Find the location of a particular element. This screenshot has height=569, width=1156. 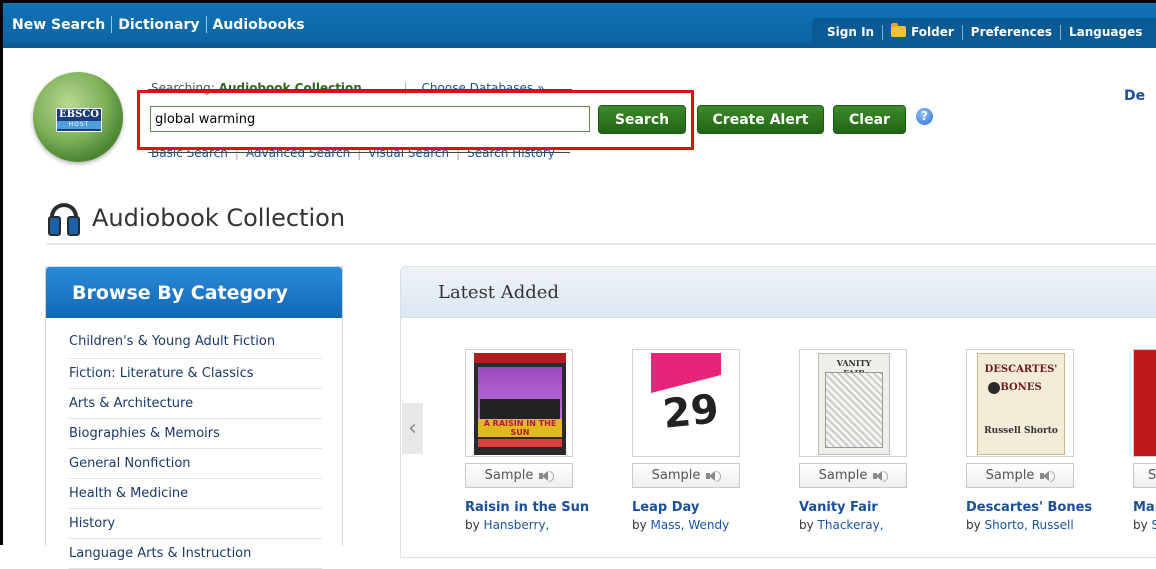

ebscohost-logo: EBSCO HOST is located at coordinates (78, 117).